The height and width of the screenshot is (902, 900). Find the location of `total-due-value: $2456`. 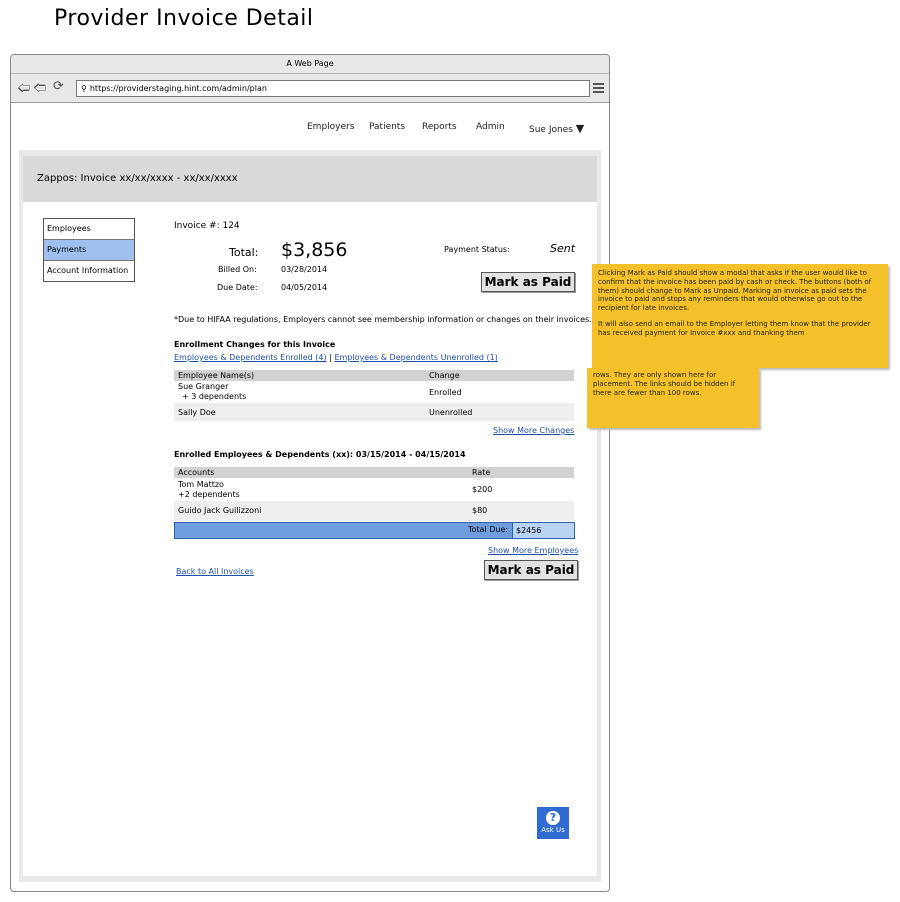

total-due-value: $2456 is located at coordinates (543, 530).